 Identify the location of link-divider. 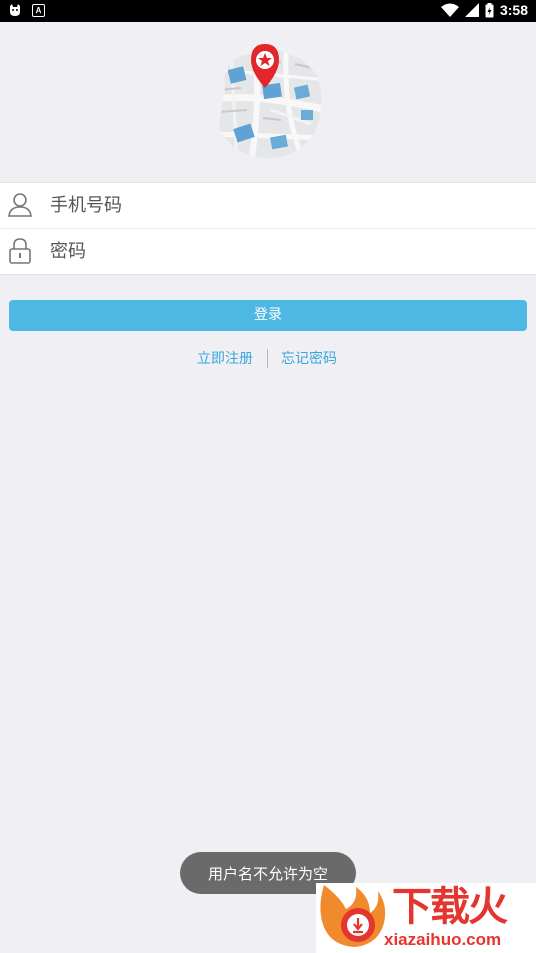
(267, 358).